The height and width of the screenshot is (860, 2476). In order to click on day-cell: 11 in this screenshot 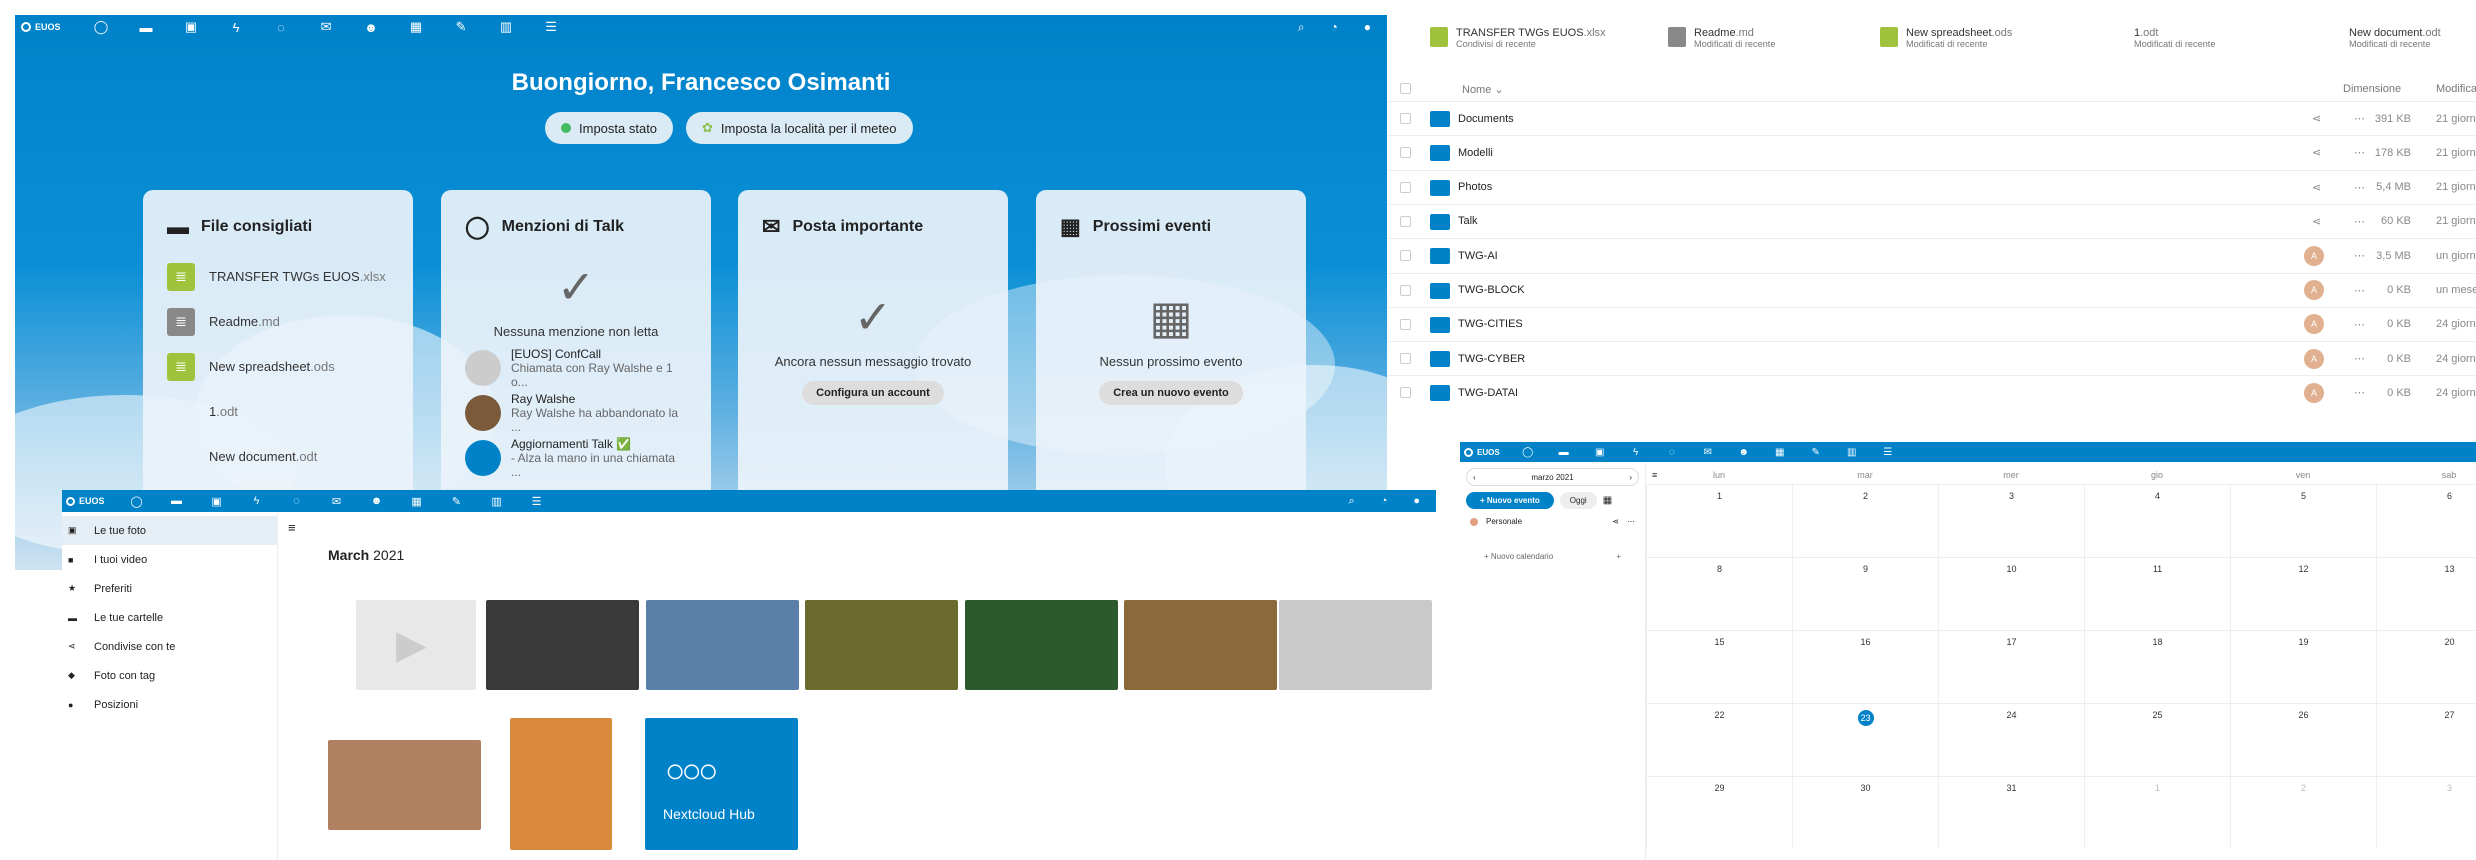, I will do `click(2157, 593)`.